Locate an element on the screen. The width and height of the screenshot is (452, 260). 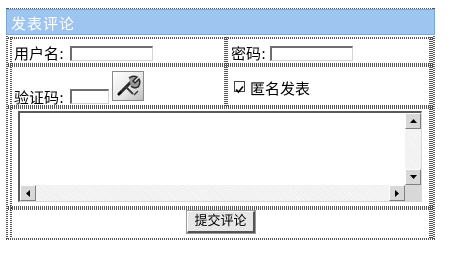
arrow-up-icon is located at coordinates (413, 121).